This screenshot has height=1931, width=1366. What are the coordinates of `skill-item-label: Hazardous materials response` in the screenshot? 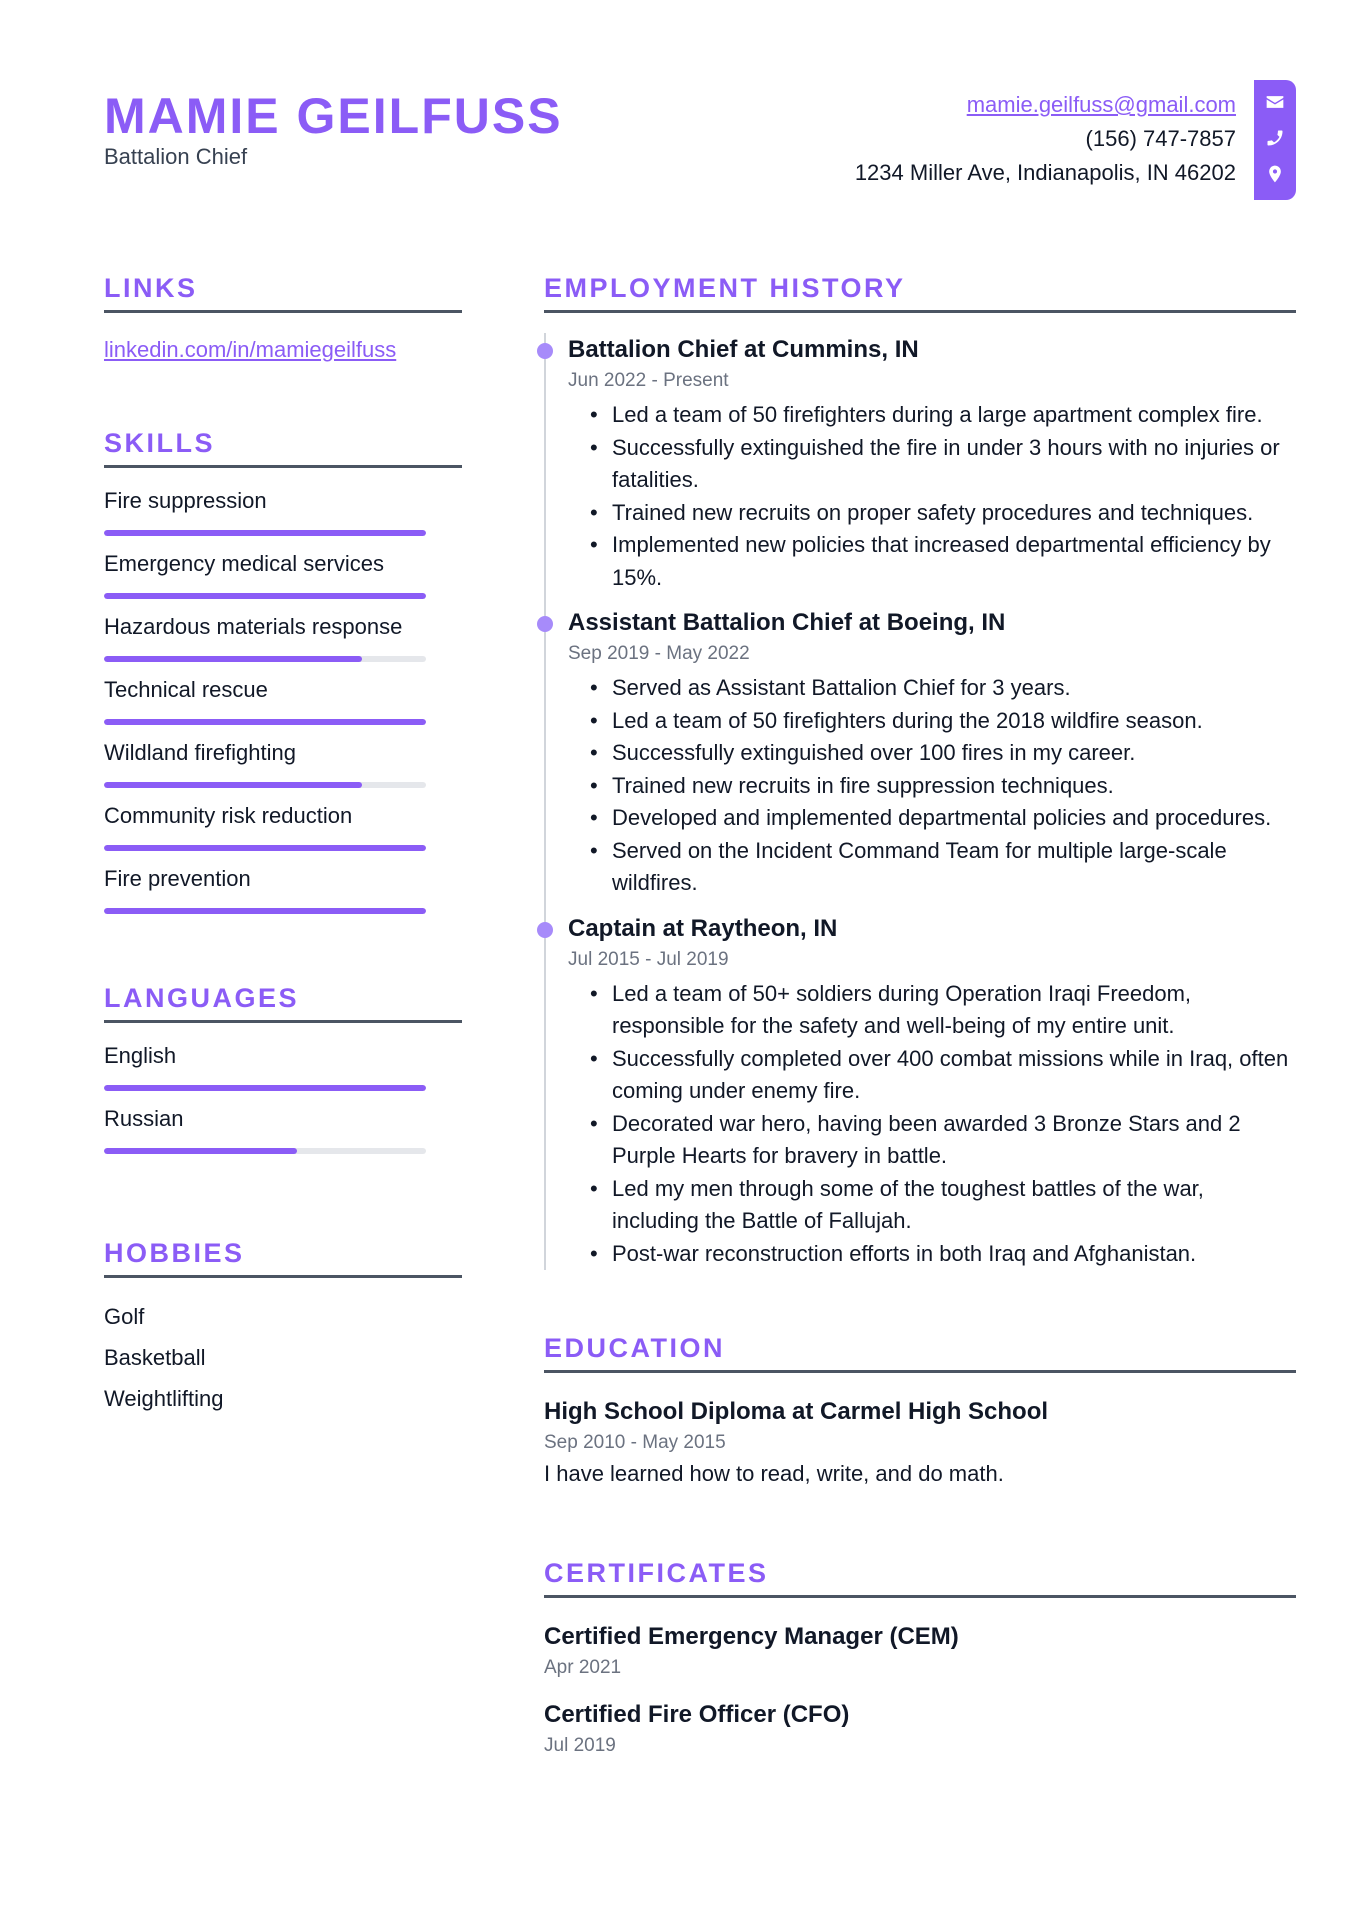 It's located at (253, 626).